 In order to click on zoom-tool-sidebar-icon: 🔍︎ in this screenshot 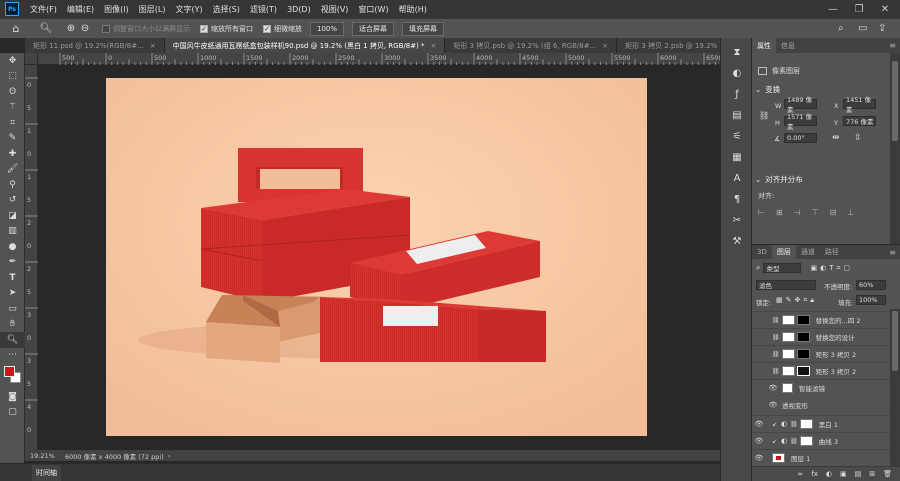, I will do `click(12, 340)`.